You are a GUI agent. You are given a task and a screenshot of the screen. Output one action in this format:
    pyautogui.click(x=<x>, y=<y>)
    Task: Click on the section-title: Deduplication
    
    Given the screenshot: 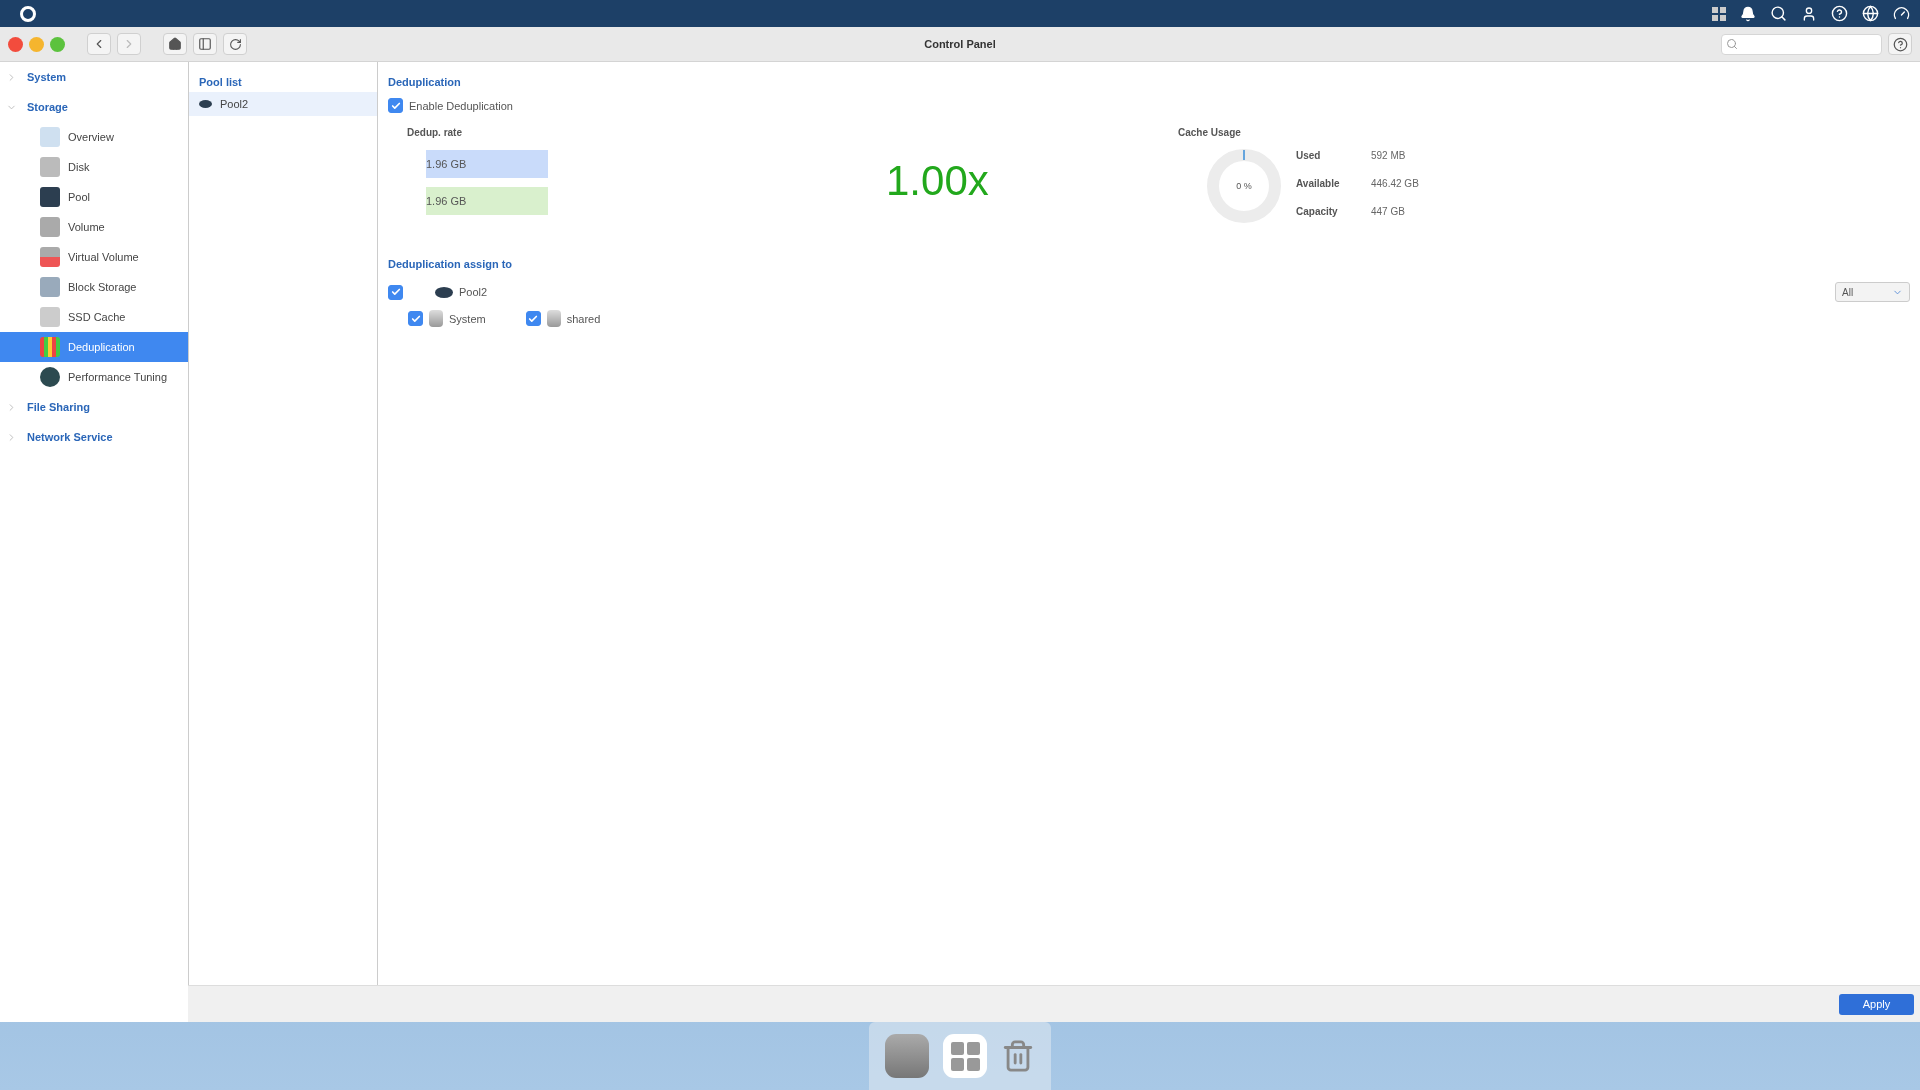 What is the action you would take?
    pyautogui.click(x=425, y=82)
    